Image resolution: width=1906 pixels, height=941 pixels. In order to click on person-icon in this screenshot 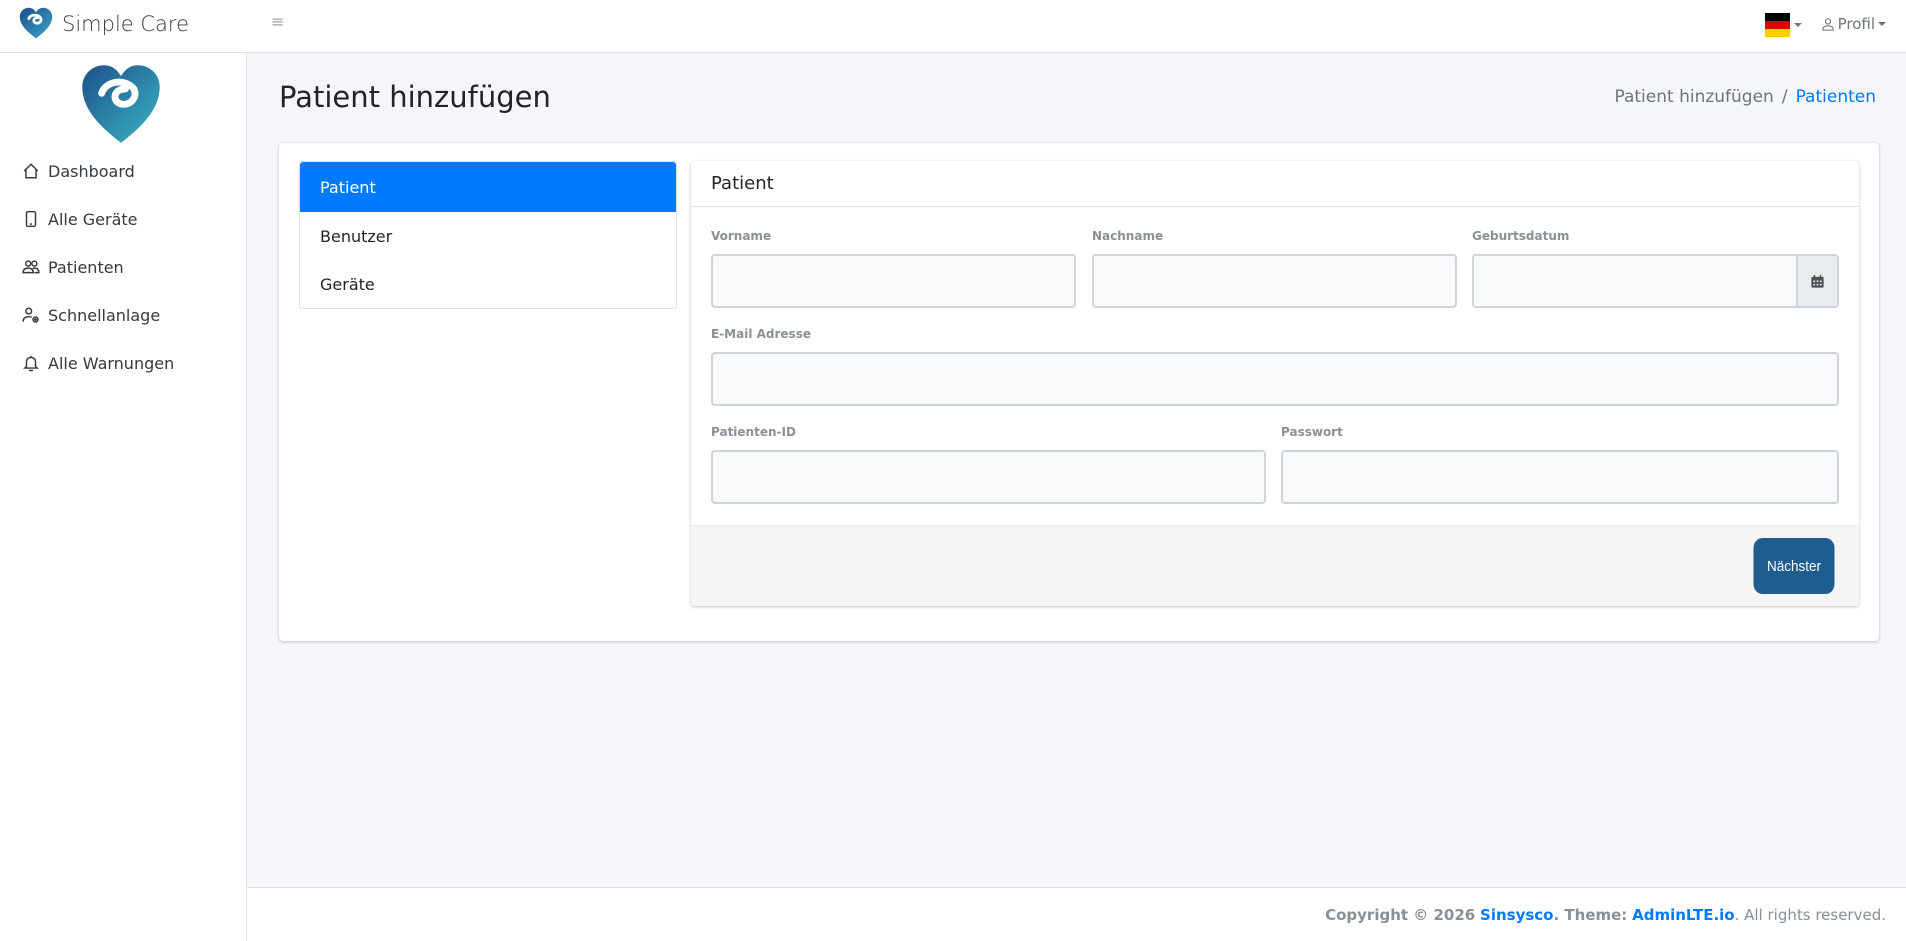, I will do `click(1827, 24)`.